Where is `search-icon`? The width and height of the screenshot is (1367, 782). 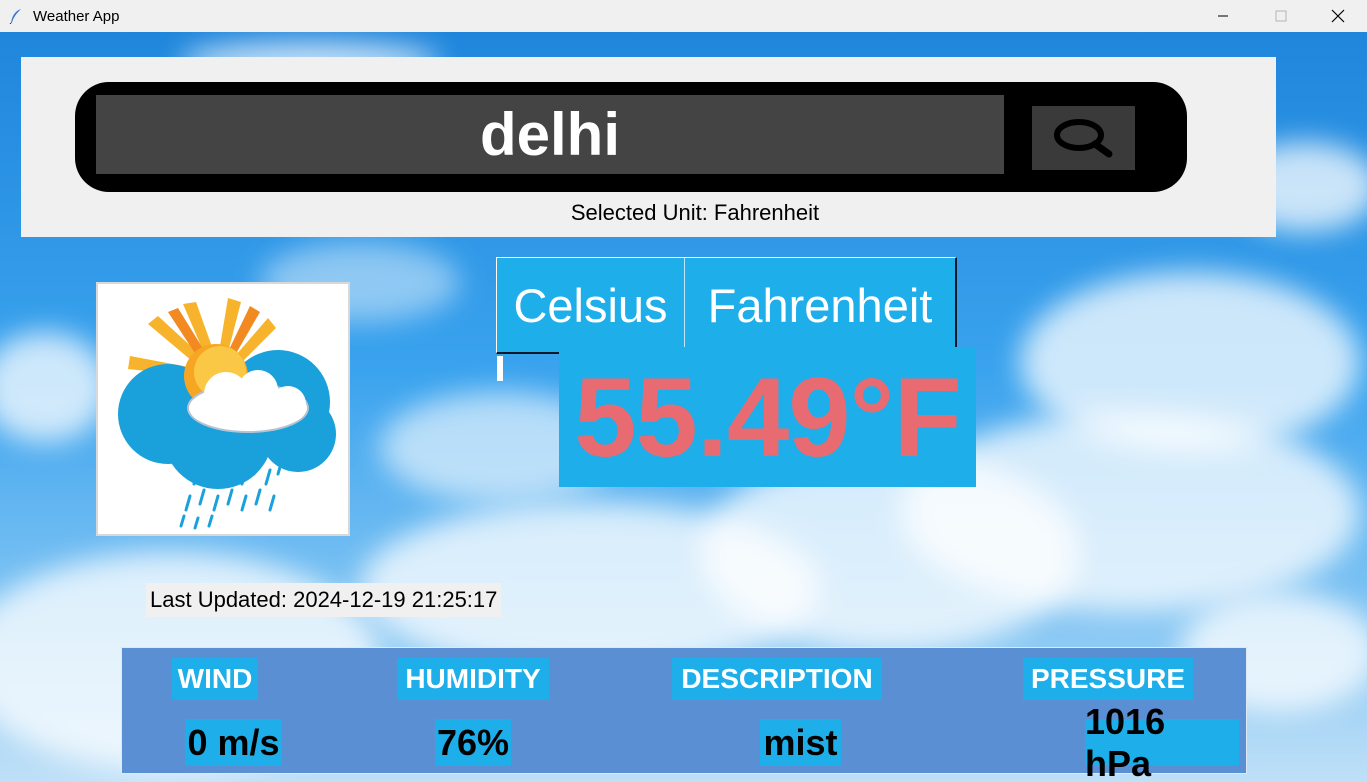
search-icon is located at coordinates (1082, 138).